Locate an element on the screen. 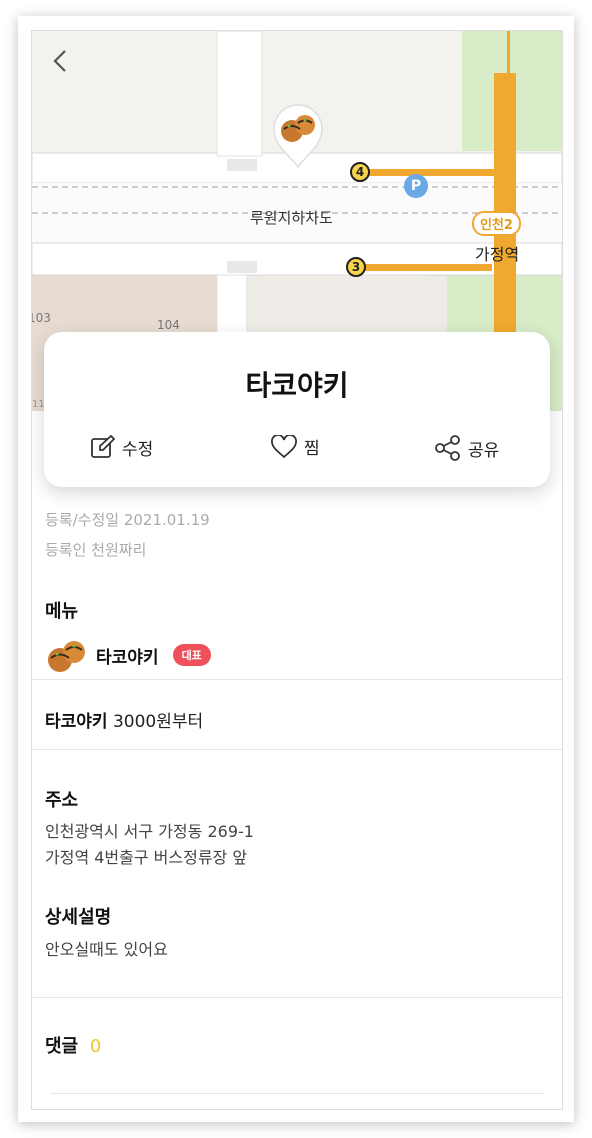 The image size is (592, 1138). heart-icon is located at coordinates (284, 446).